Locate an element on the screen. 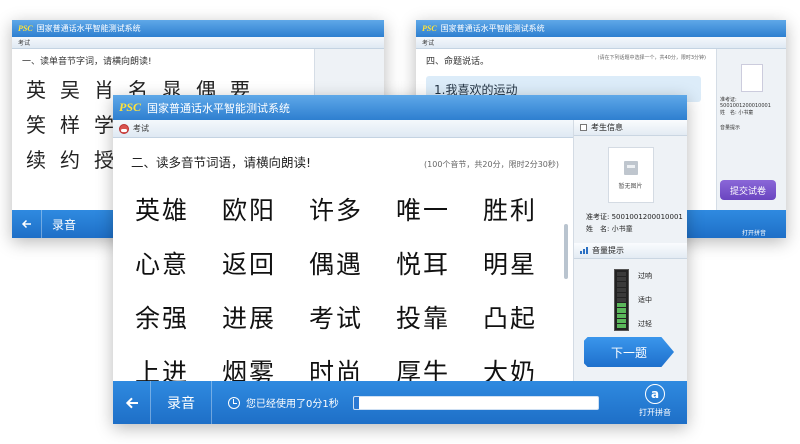 This screenshot has height=444, width=800. volume-ok-label: 适中 is located at coordinates (645, 300).